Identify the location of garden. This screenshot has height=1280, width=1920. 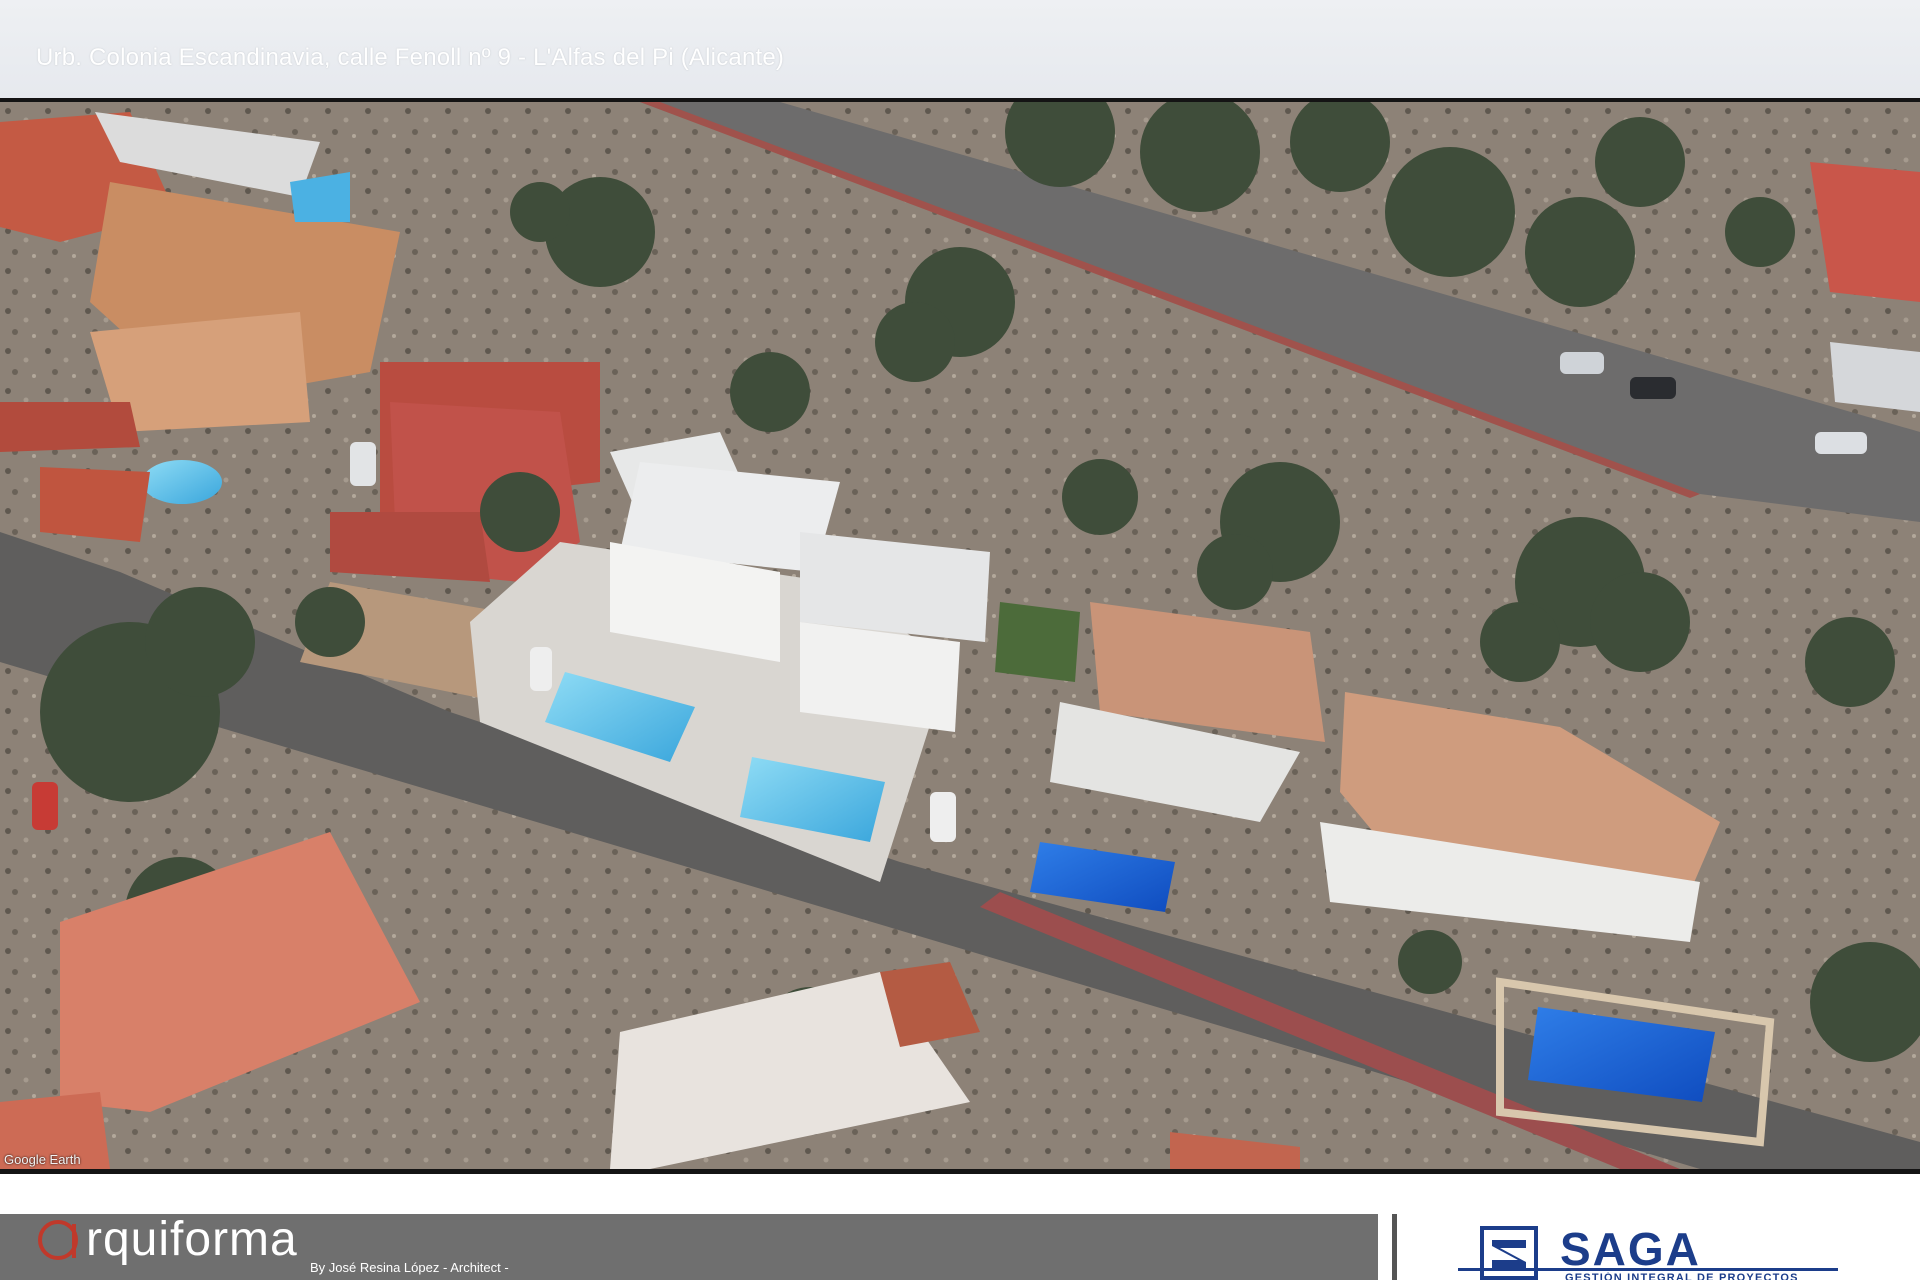
(1037, 642).